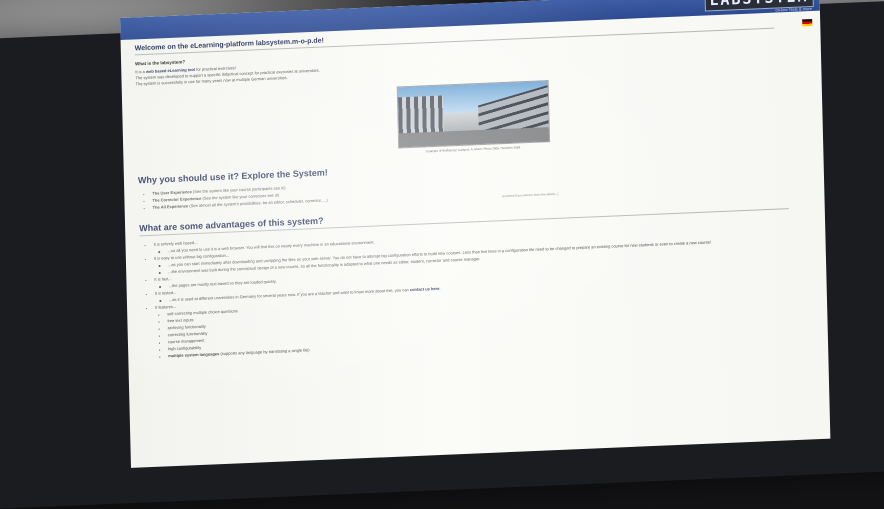  I want to click on contact-link: contact us here, so click(425, 289).